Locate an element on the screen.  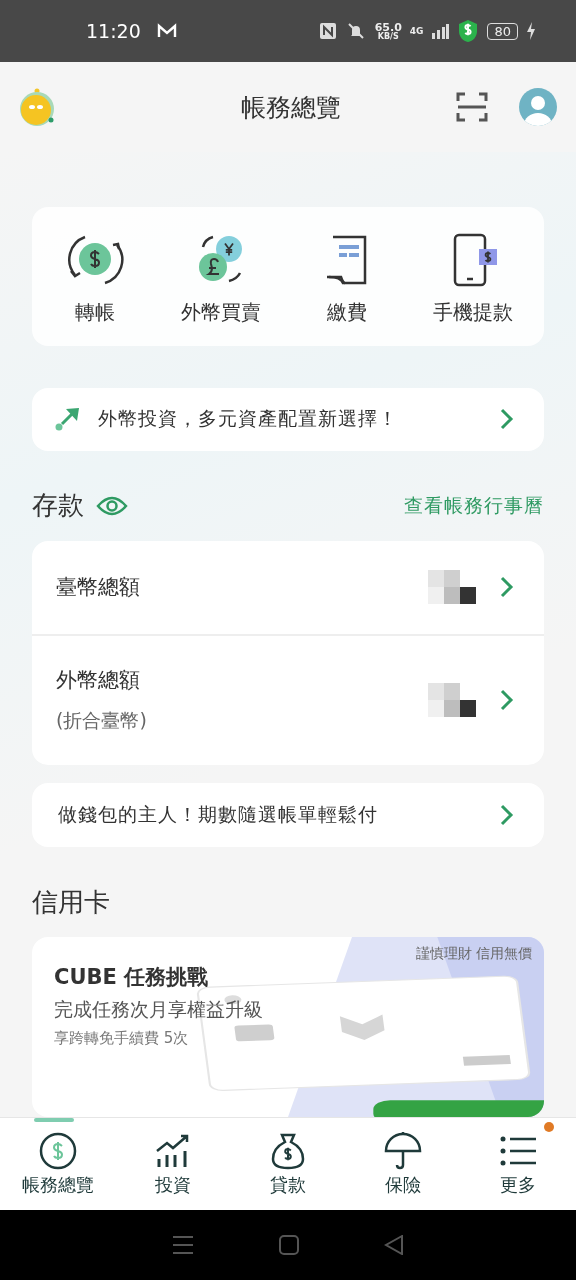
eye-icon is located at coordinates (112, 505).